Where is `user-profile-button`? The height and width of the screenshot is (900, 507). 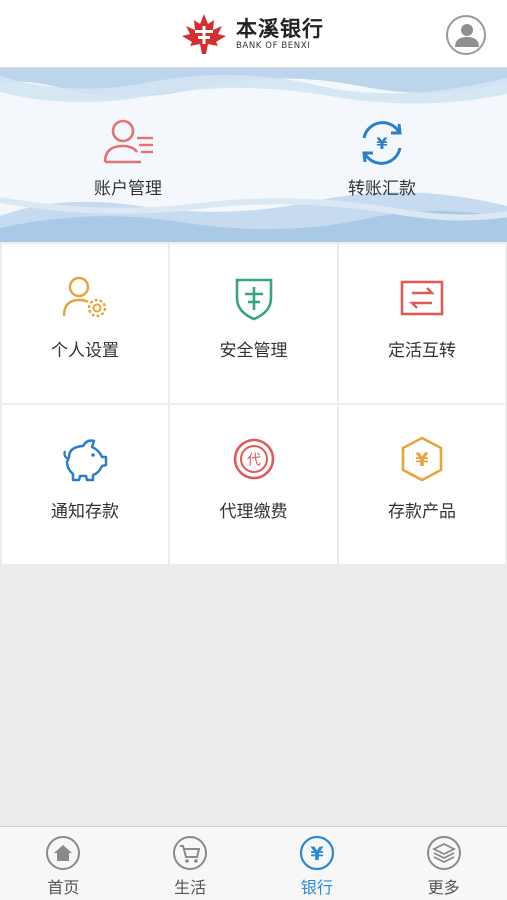 user-profile-button is located at coordinates (466, 35).